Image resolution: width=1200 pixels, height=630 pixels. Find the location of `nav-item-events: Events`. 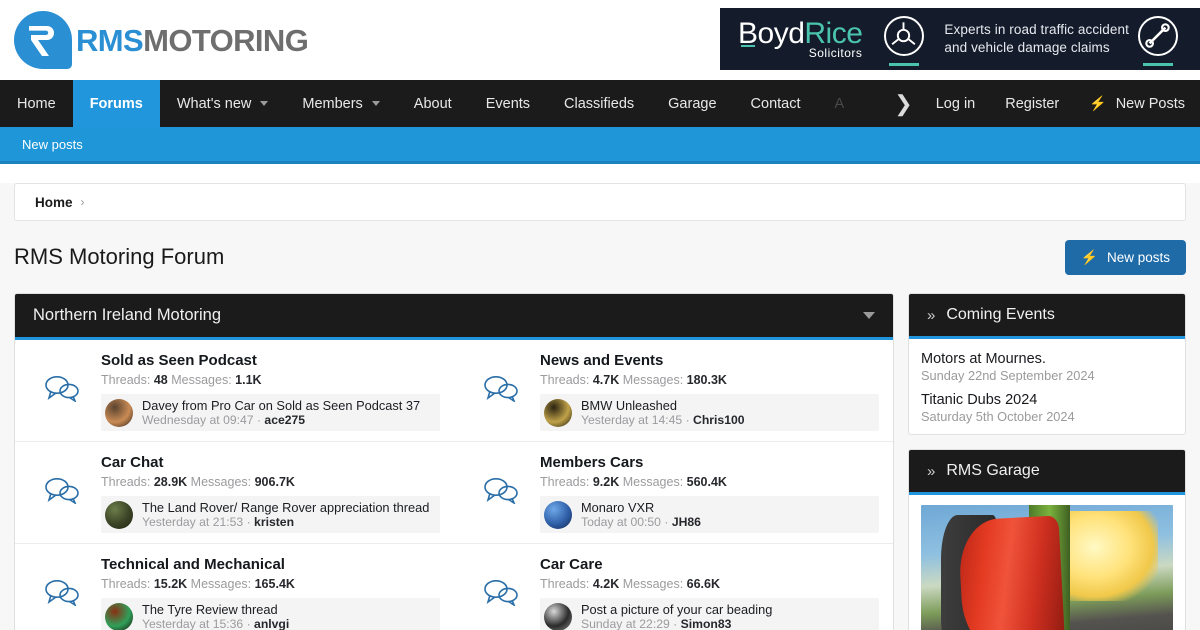

nav-item-events: Events is located at coordinates (508, 103).